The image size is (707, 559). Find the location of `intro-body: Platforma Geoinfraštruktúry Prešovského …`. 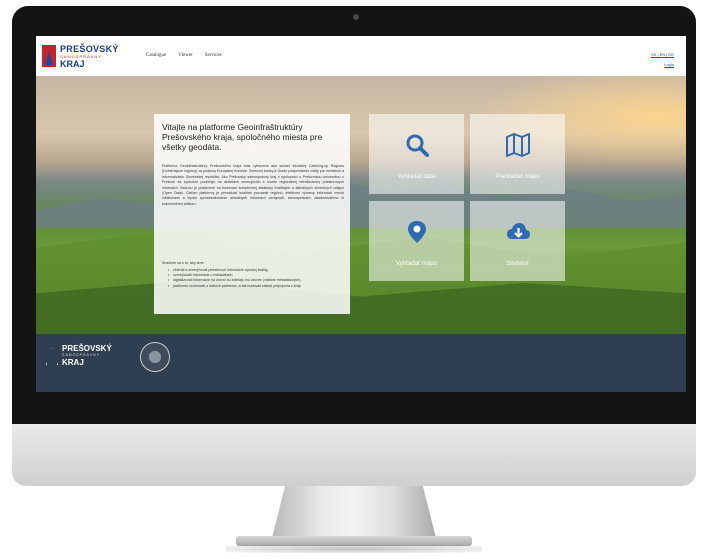

intro-body: Platforma Geoinfraštruktúry Prešovského … is located at coordinates (253, 185).